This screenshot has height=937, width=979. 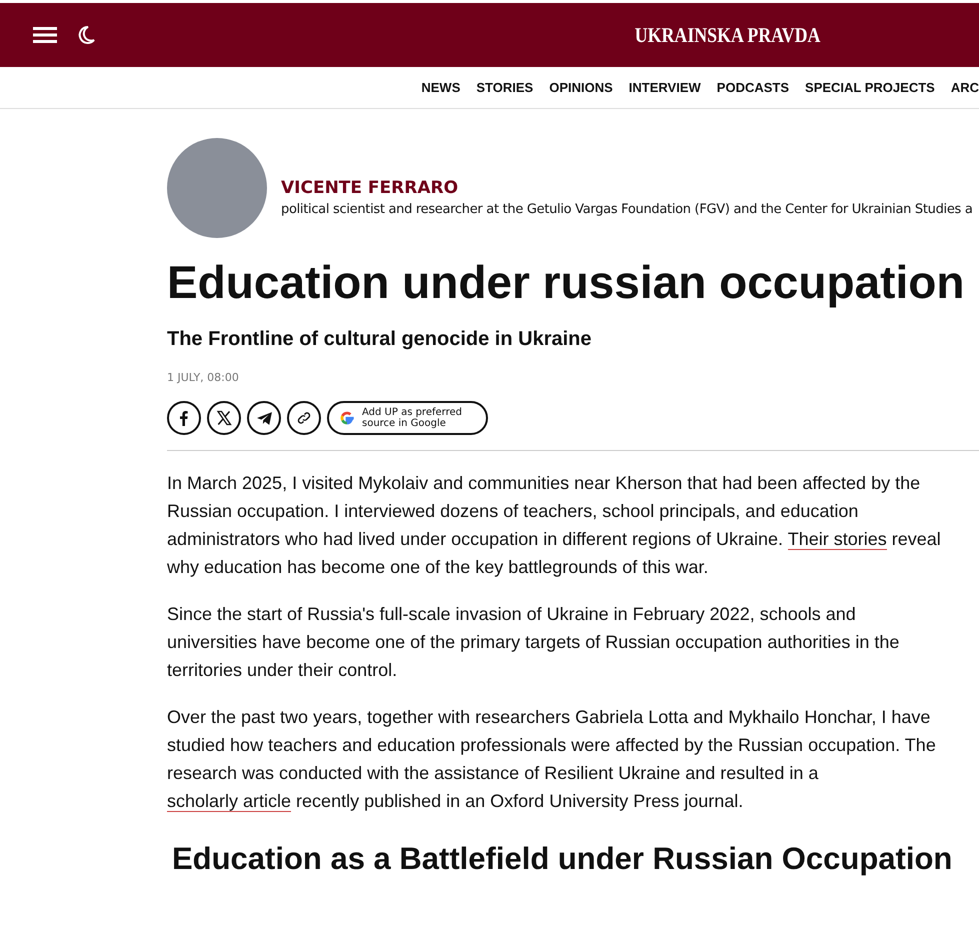 I want to click on site-logo: UKRAINSKA PRAVDA, so click(x=727, y=35).